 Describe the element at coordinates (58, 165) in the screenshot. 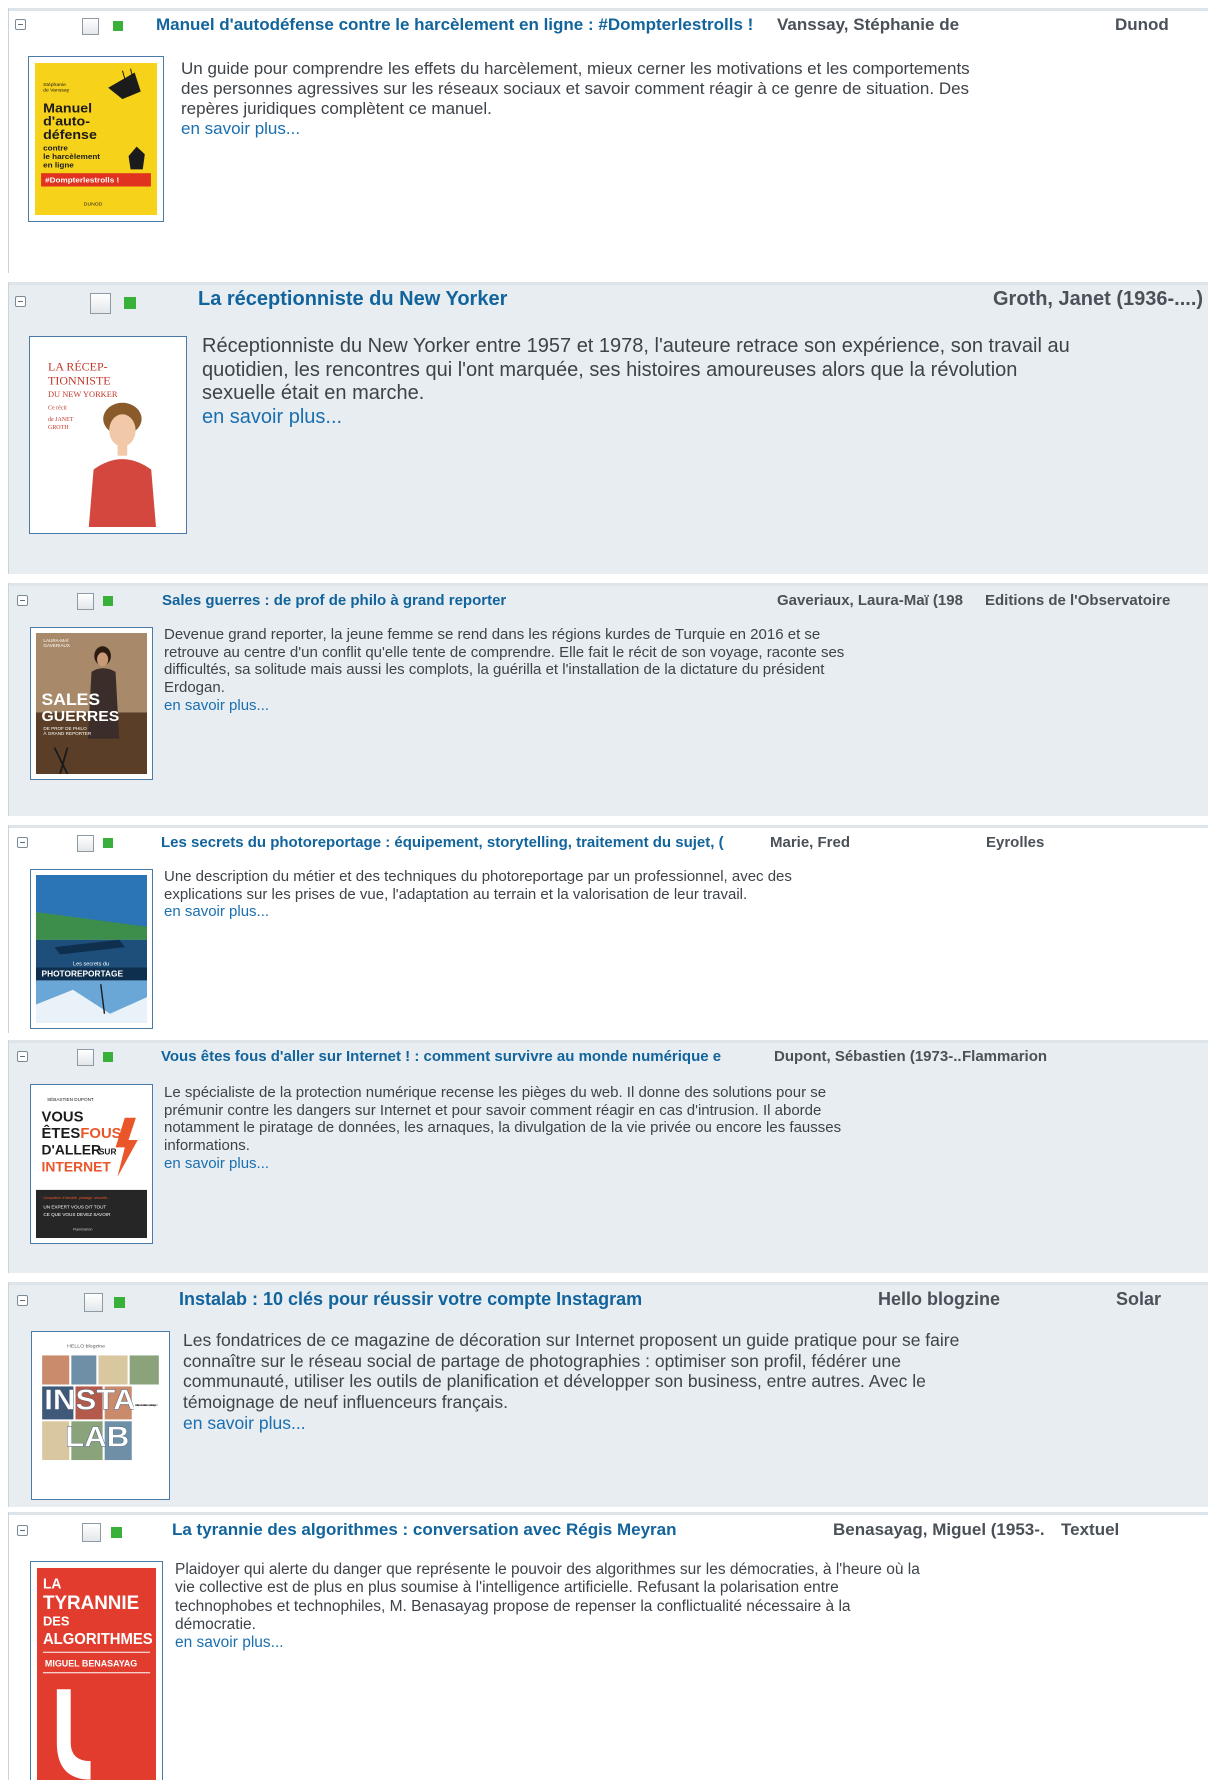

I see `svg-text: en ligne` at that location.